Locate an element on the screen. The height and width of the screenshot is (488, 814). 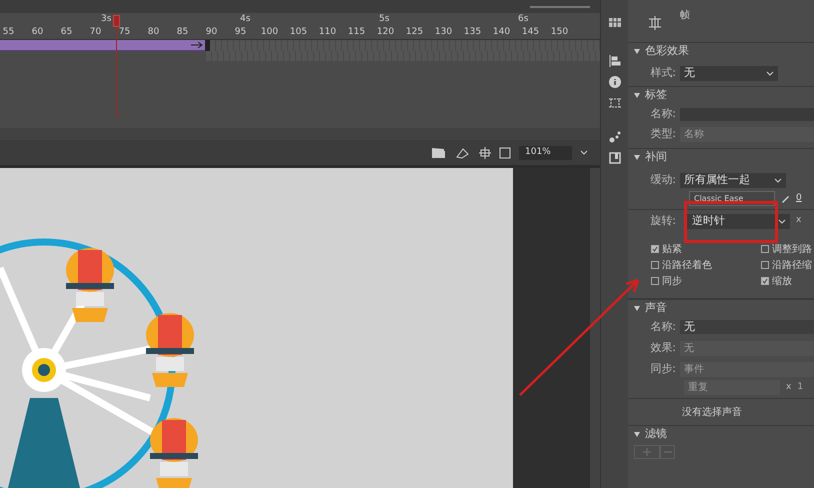
transform-icon is located at coordinates (614, 103).